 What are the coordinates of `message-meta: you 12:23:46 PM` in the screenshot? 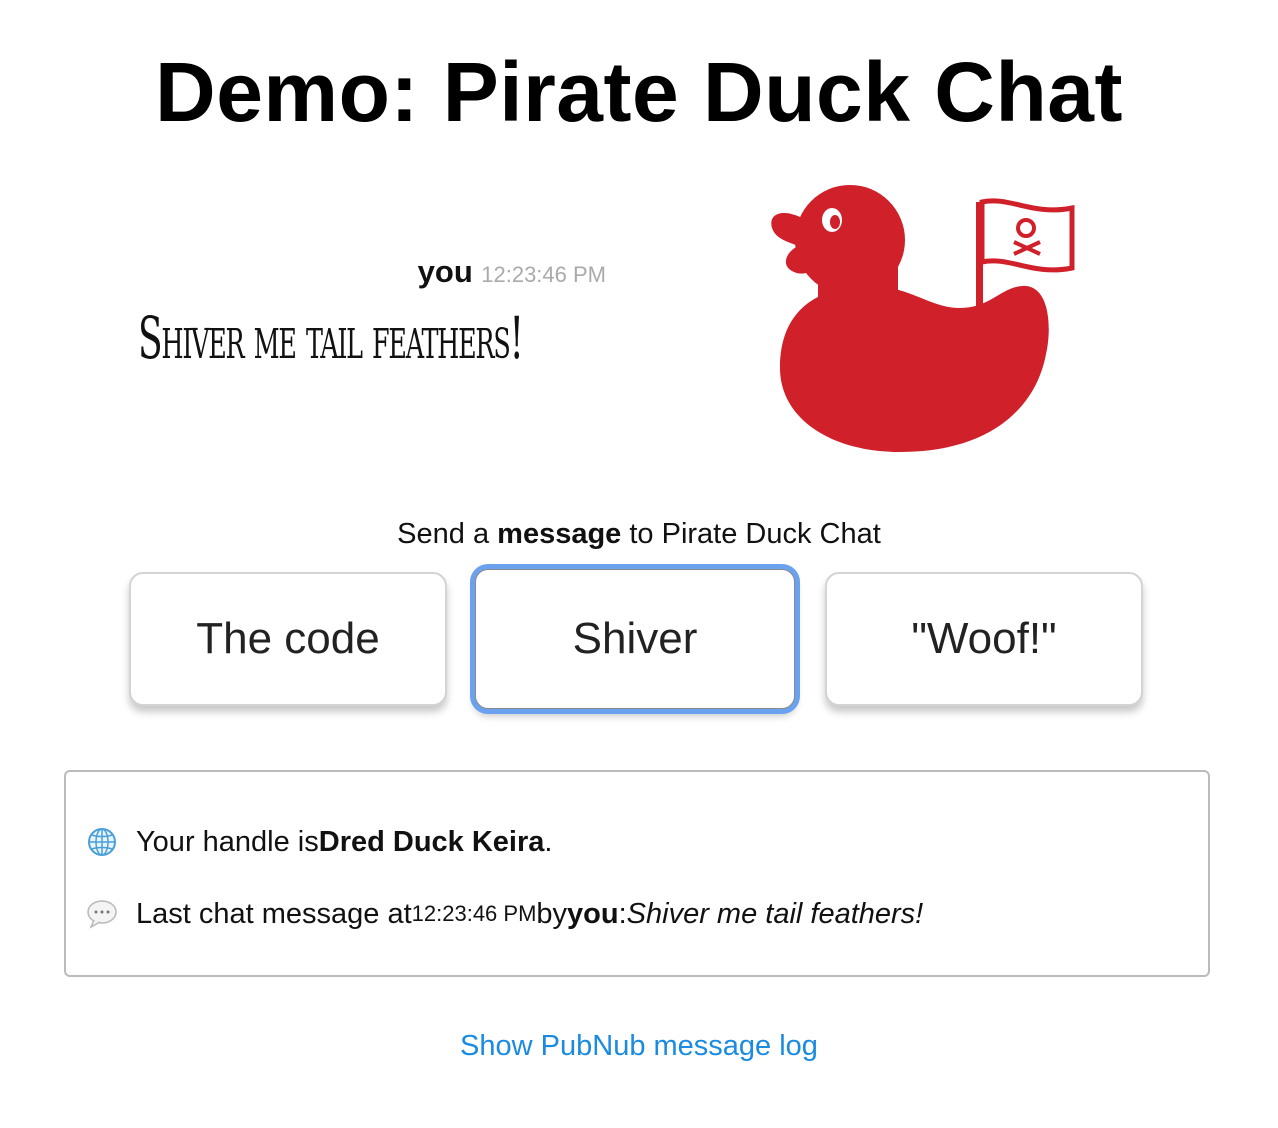 It's located at (512, 272).